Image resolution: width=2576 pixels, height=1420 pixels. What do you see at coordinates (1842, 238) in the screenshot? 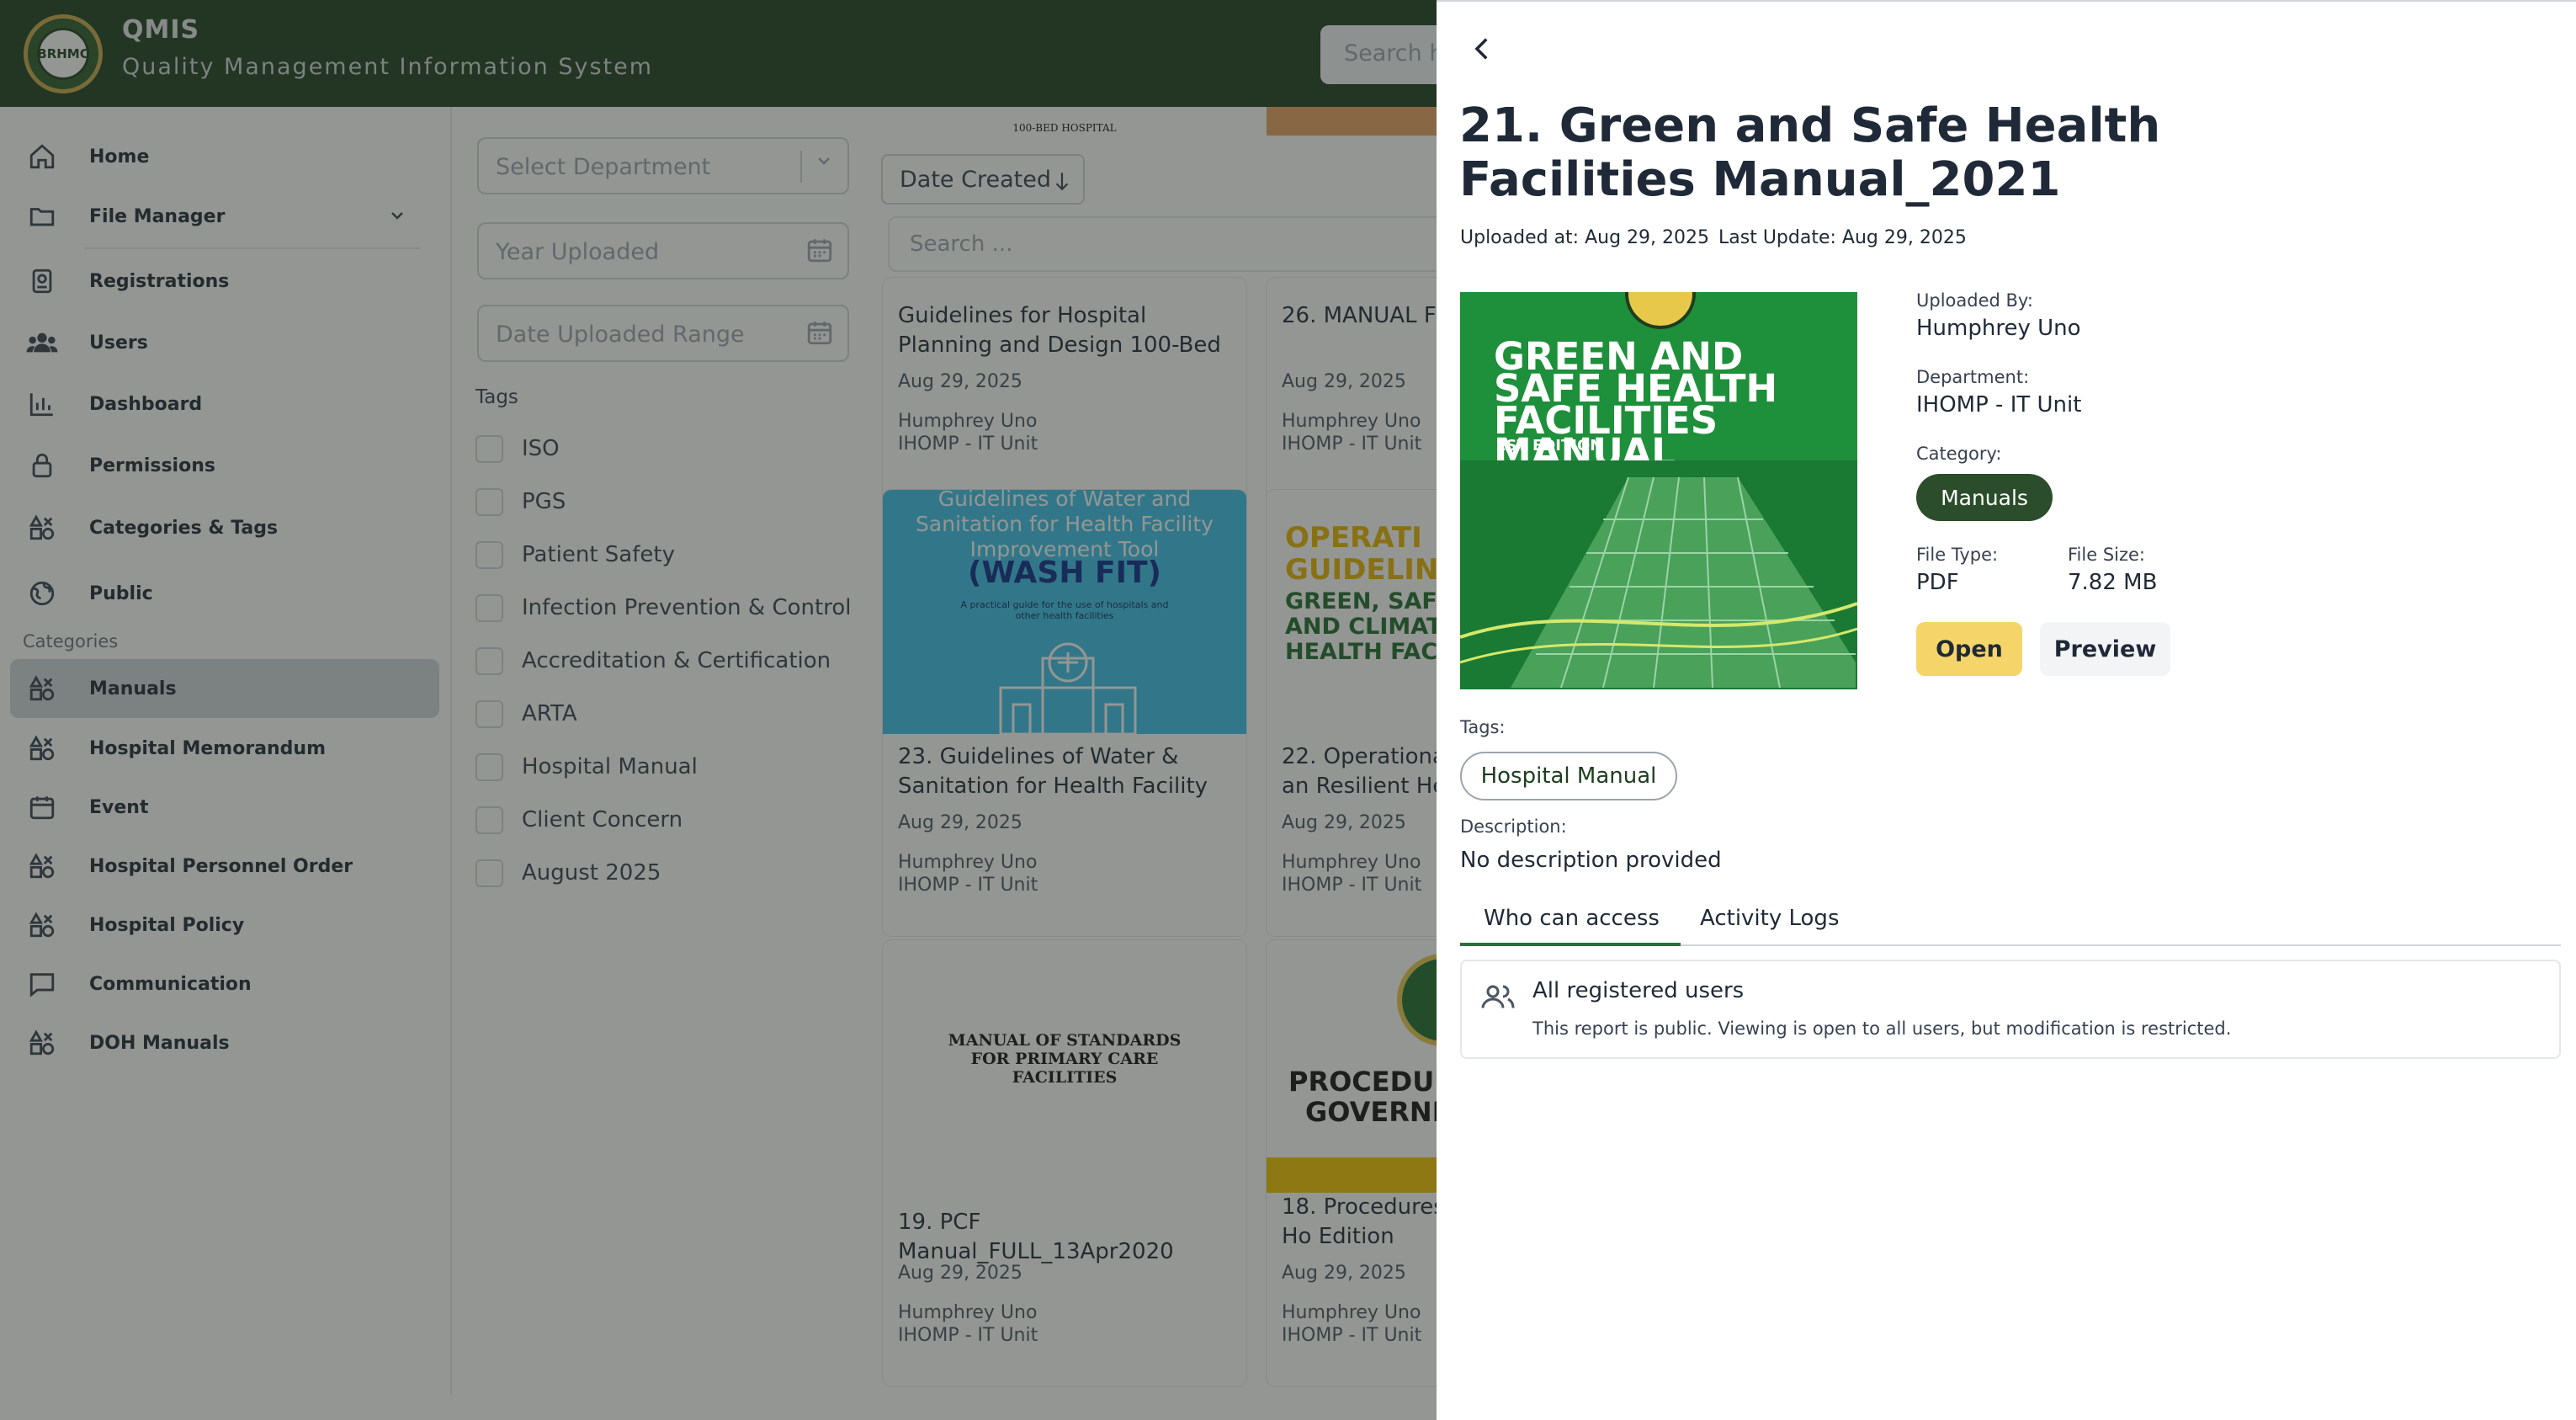
I see `last-update: Last Update: Aug 29, 2025` at bounding box center [1842, 238].